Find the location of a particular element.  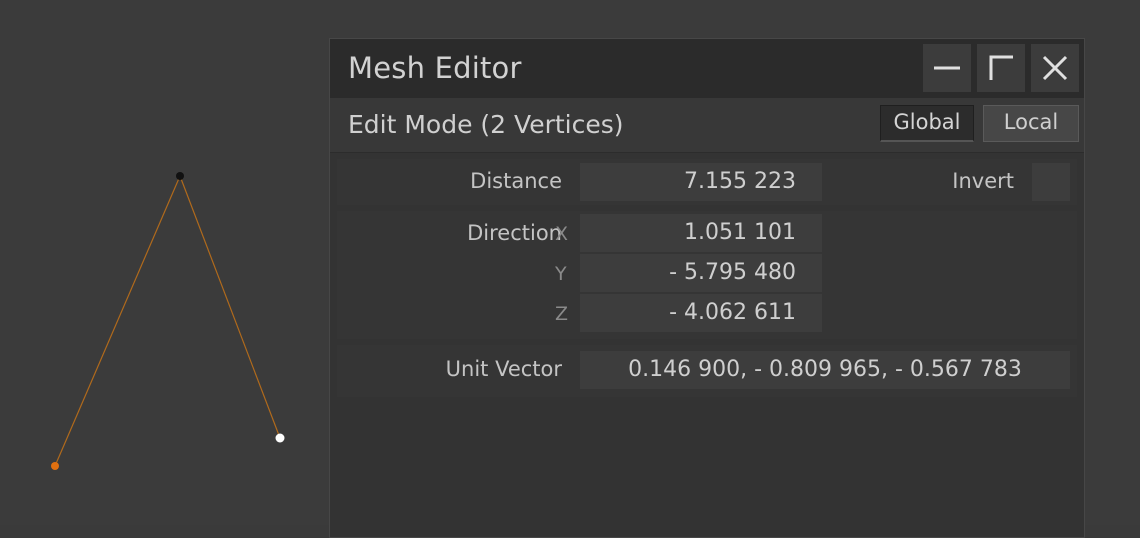

z-axis-label: Z is located at coordinates (562, 314).